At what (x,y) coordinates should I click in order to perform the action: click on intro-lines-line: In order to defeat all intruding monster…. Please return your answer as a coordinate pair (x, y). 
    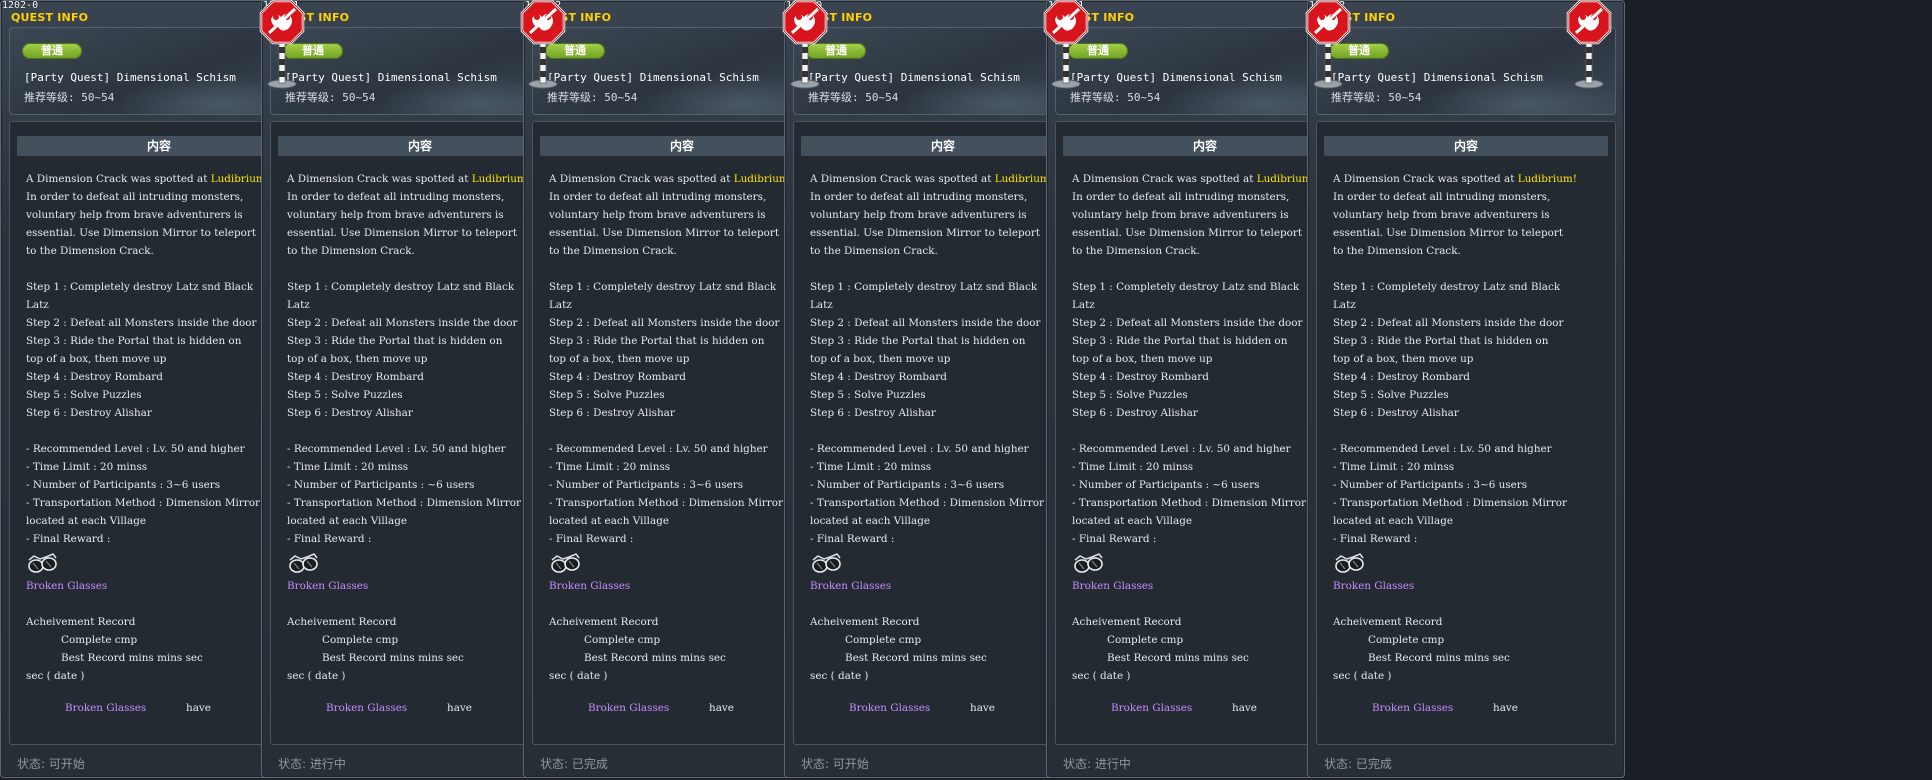
    Looking at the image, I should click on (1442, 197).